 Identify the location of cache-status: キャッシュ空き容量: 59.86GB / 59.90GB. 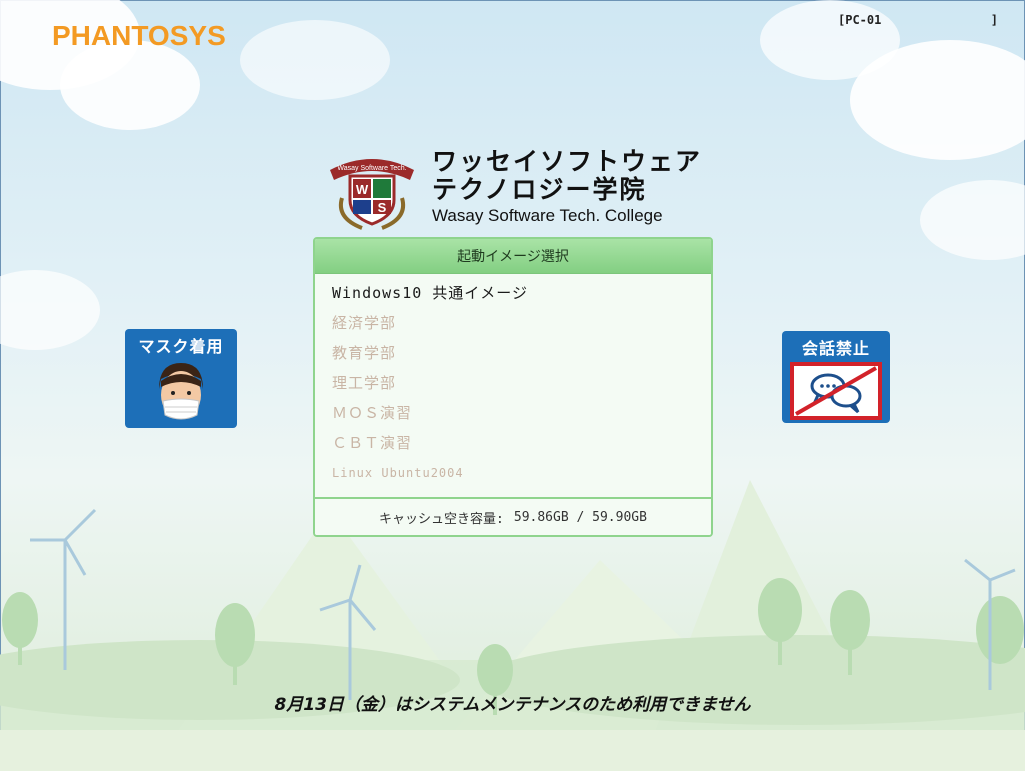
(513, 516).